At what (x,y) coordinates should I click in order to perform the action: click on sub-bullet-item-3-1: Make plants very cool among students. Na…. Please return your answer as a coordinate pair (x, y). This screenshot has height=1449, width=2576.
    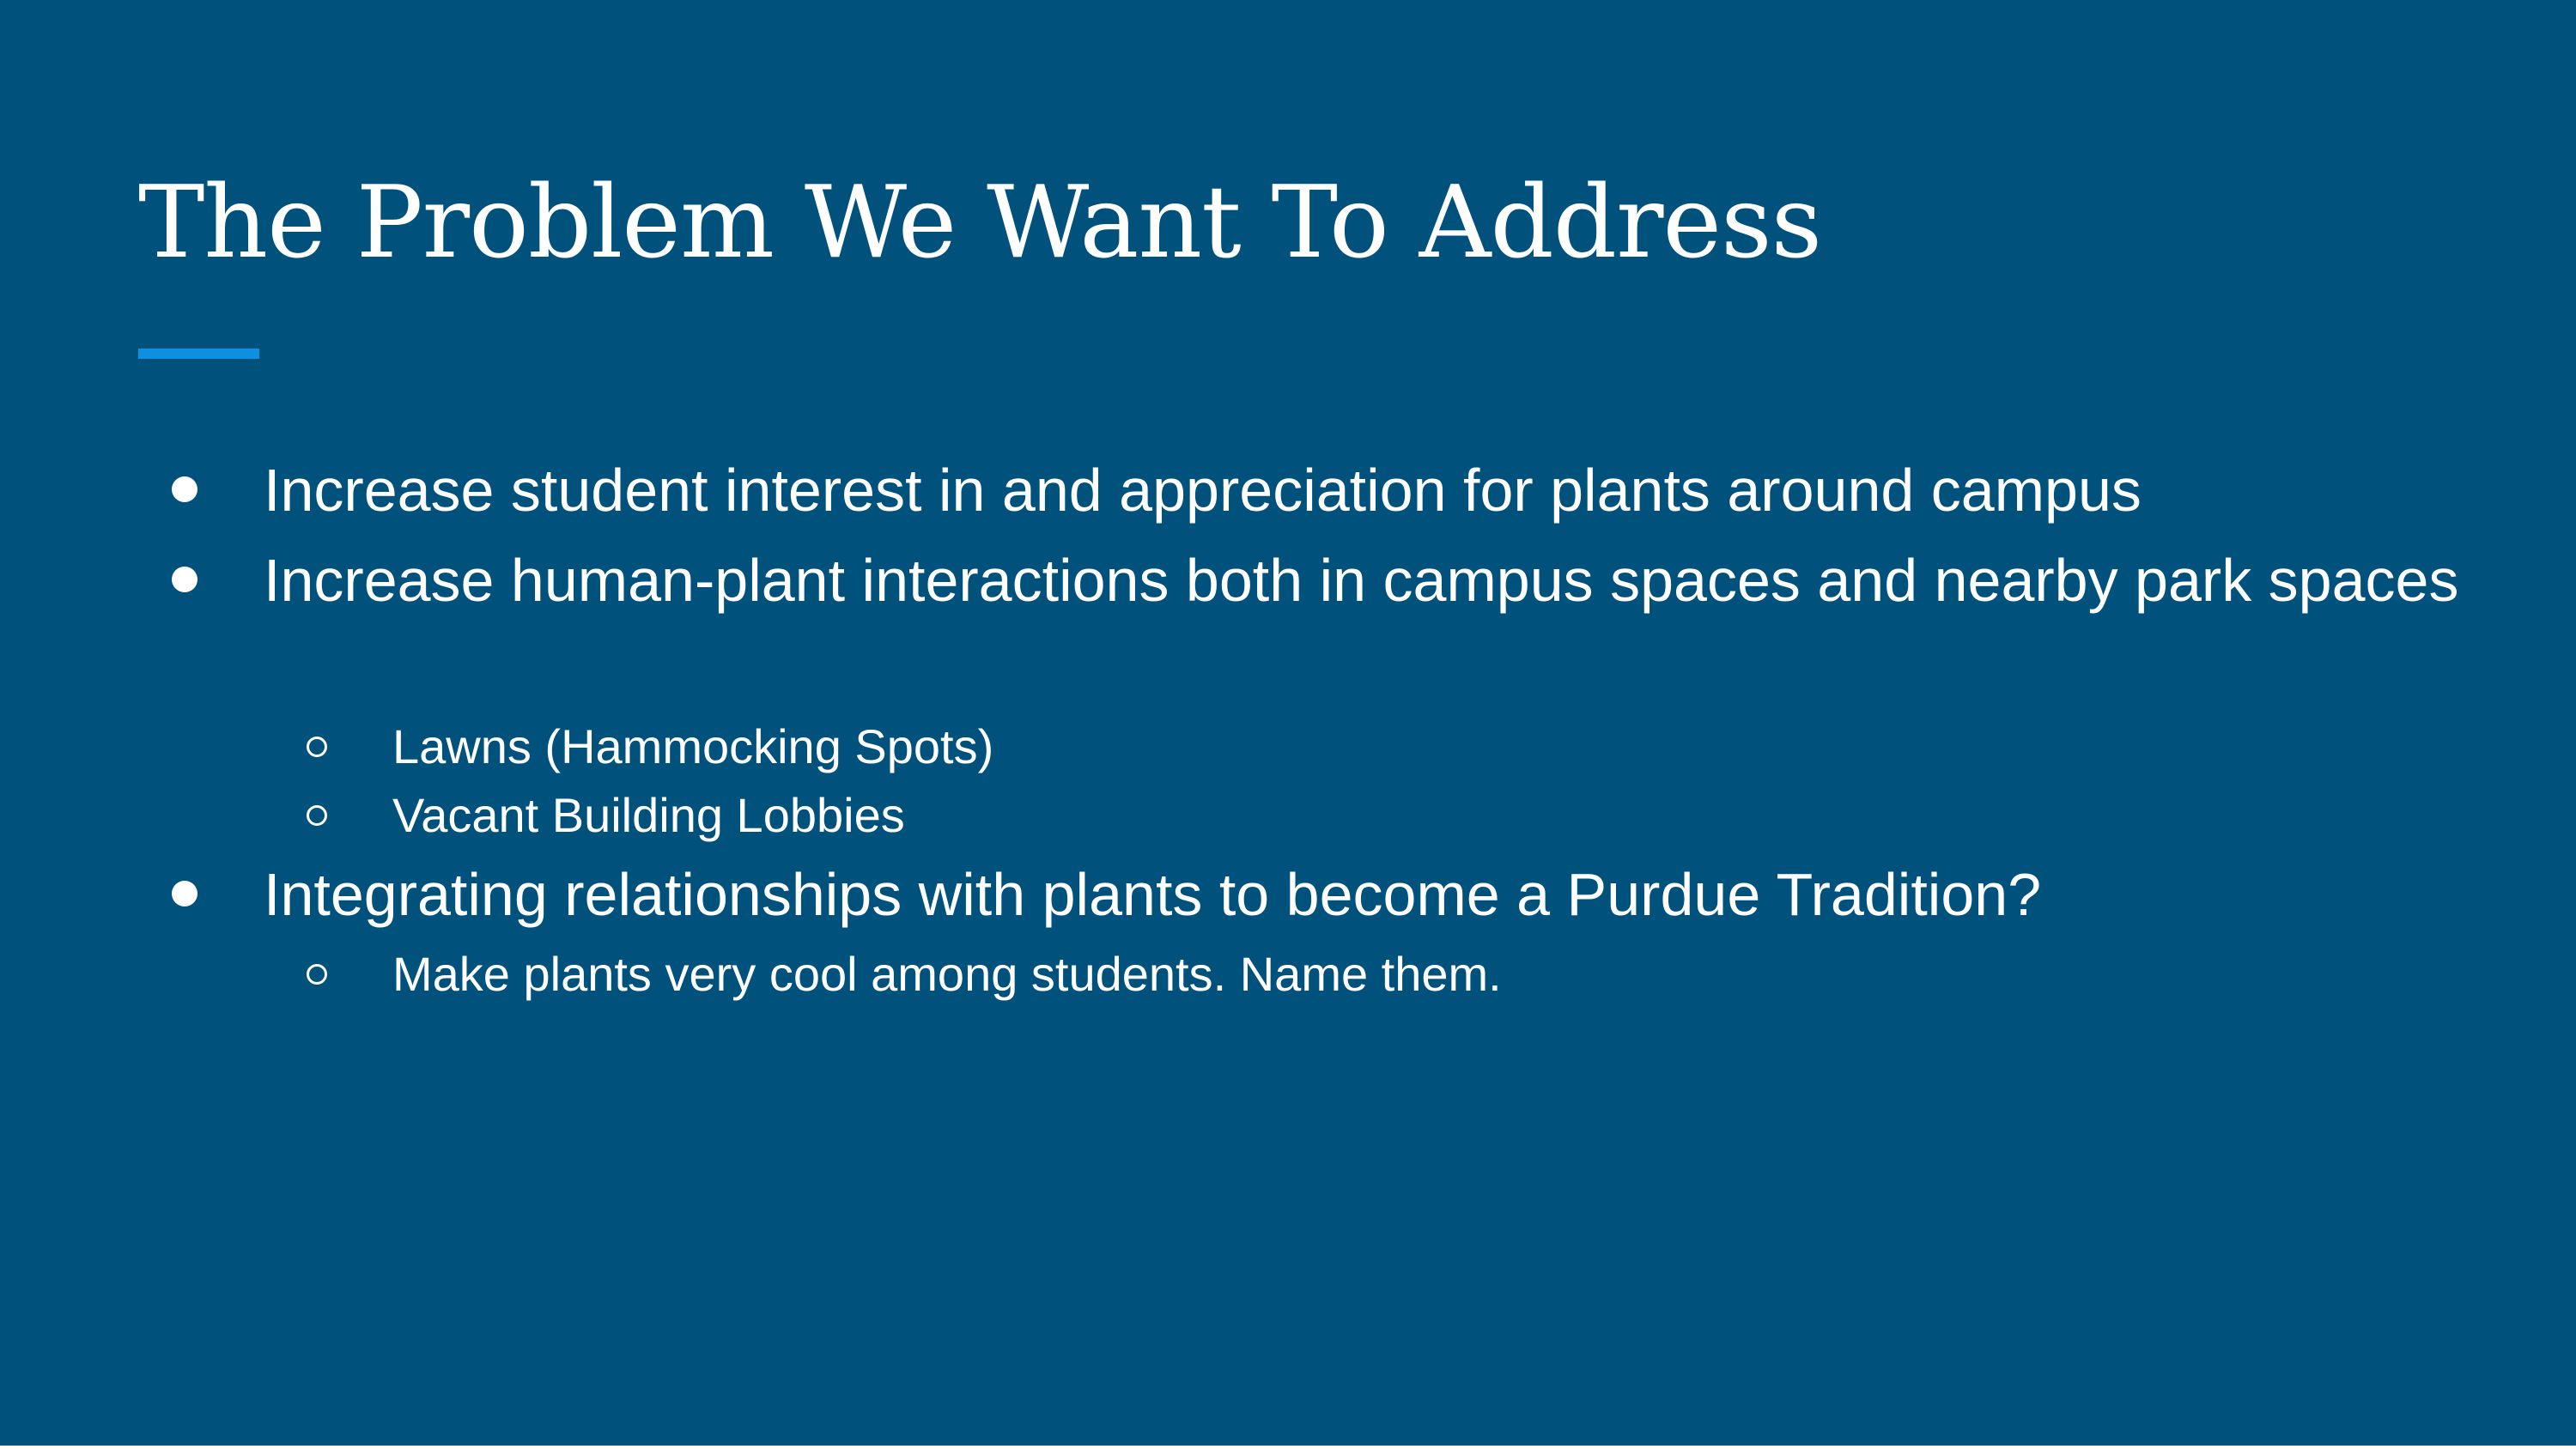
    Looking at the image, I should click on (947, 974).